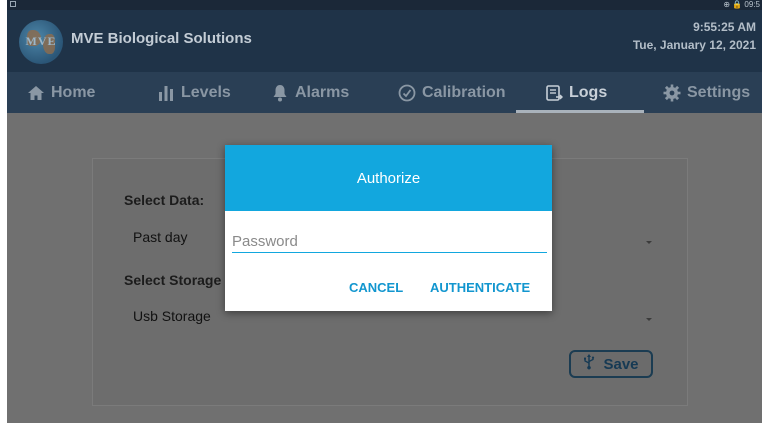  Describe the element at coordinates (649, 319) in the screenshot. I see `select-storage-dropdown-arrow-icon` at that location.